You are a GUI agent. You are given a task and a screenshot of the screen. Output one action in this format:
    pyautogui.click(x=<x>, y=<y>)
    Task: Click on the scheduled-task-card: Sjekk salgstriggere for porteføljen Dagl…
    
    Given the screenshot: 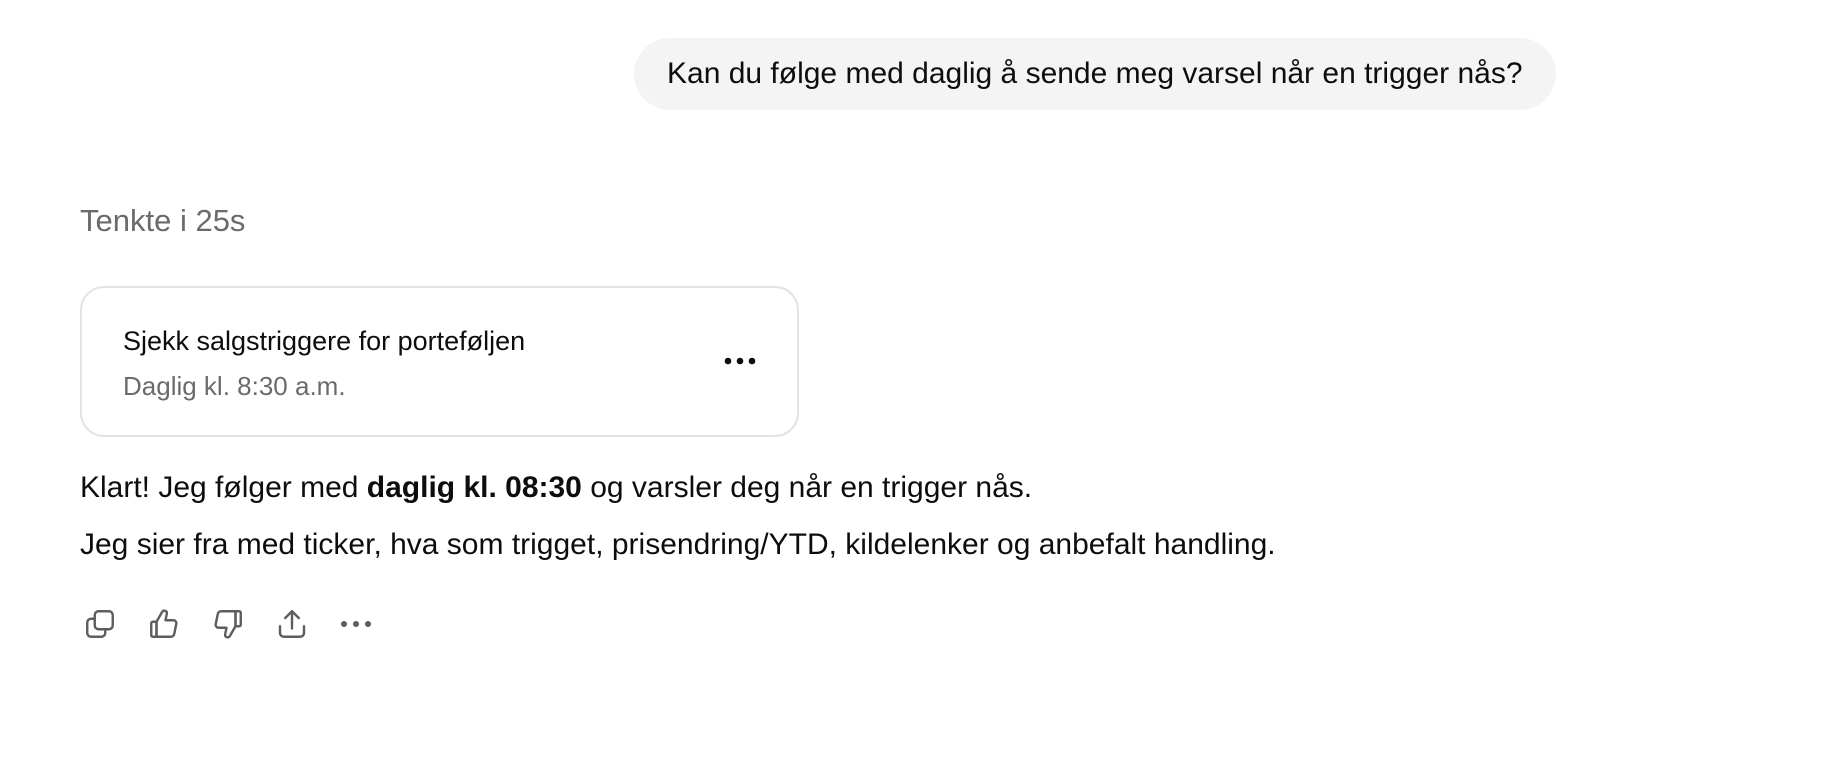 What is the action you would take?
    pyautogui.click(x=439, y=361)
    